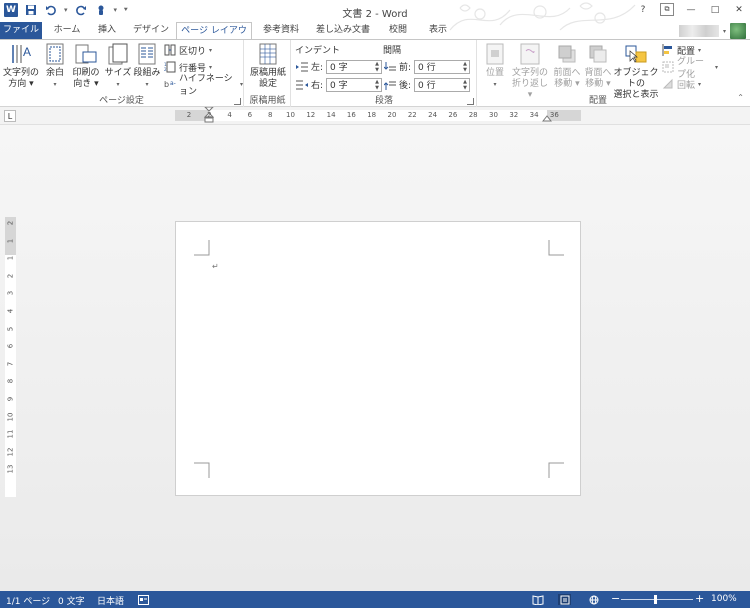 This screenshot has width=750, height=608. Describe the element at coordinates (564, 599) in the screenshot. I see `print-layout-button` at that location.